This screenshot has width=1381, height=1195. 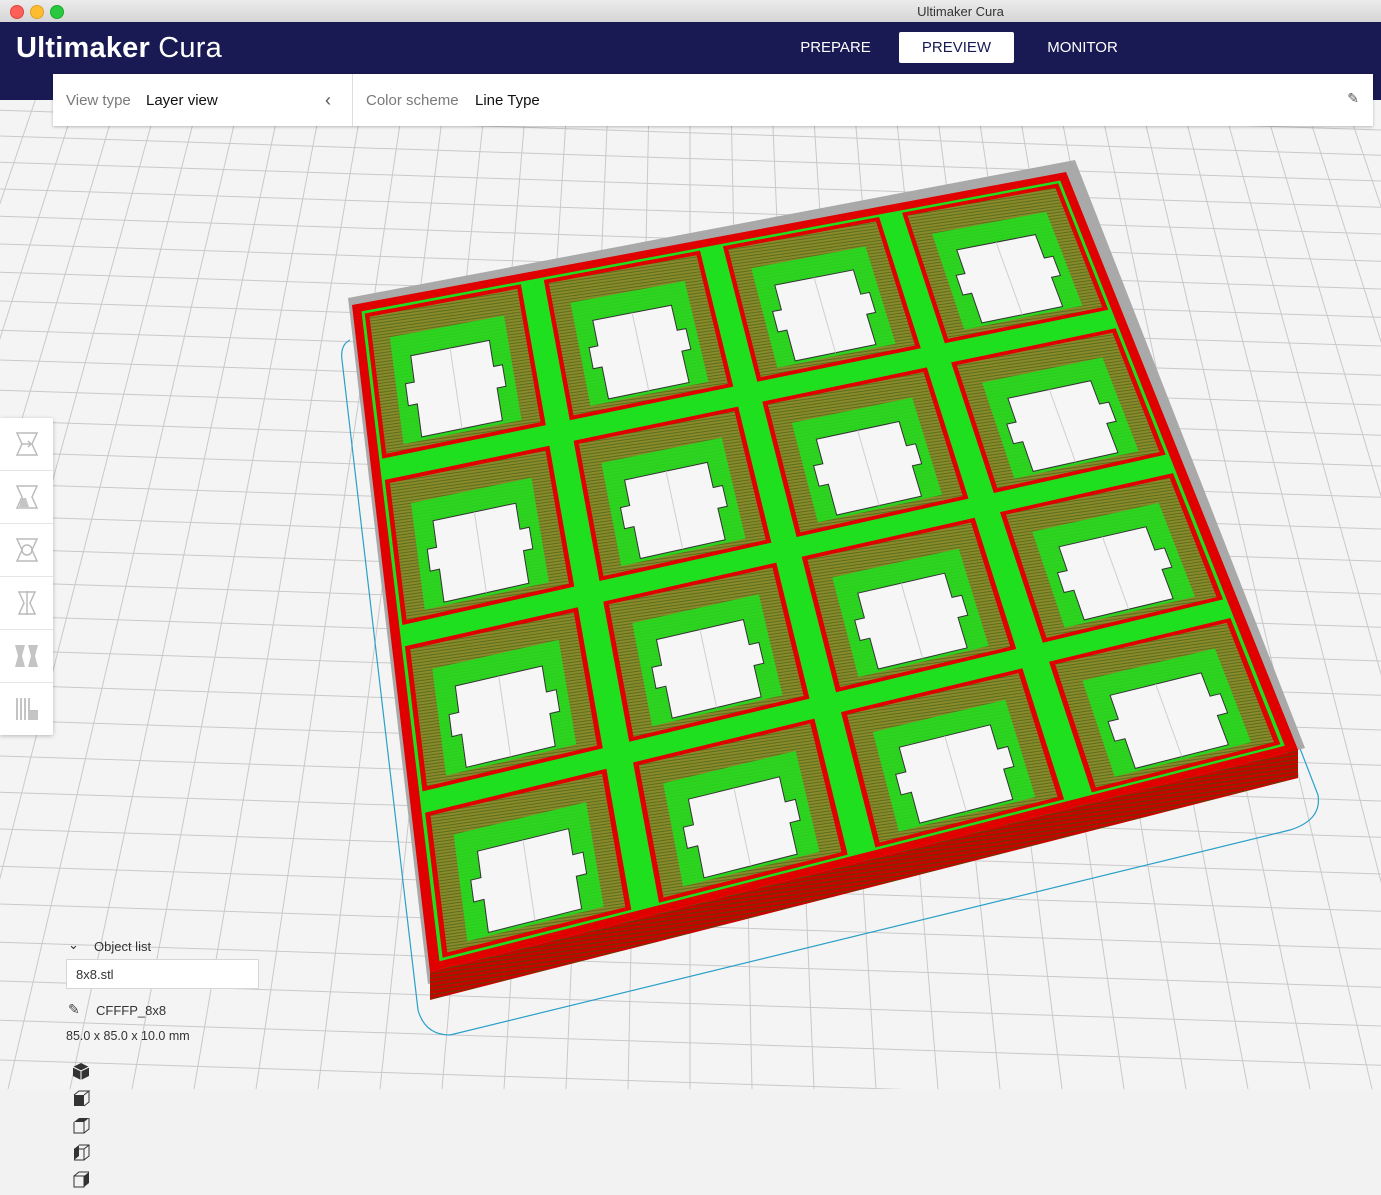 I want to click on object-dimensions: 85.0 x 85.0 x 10.0 mm, so click(x=128, y=1036).